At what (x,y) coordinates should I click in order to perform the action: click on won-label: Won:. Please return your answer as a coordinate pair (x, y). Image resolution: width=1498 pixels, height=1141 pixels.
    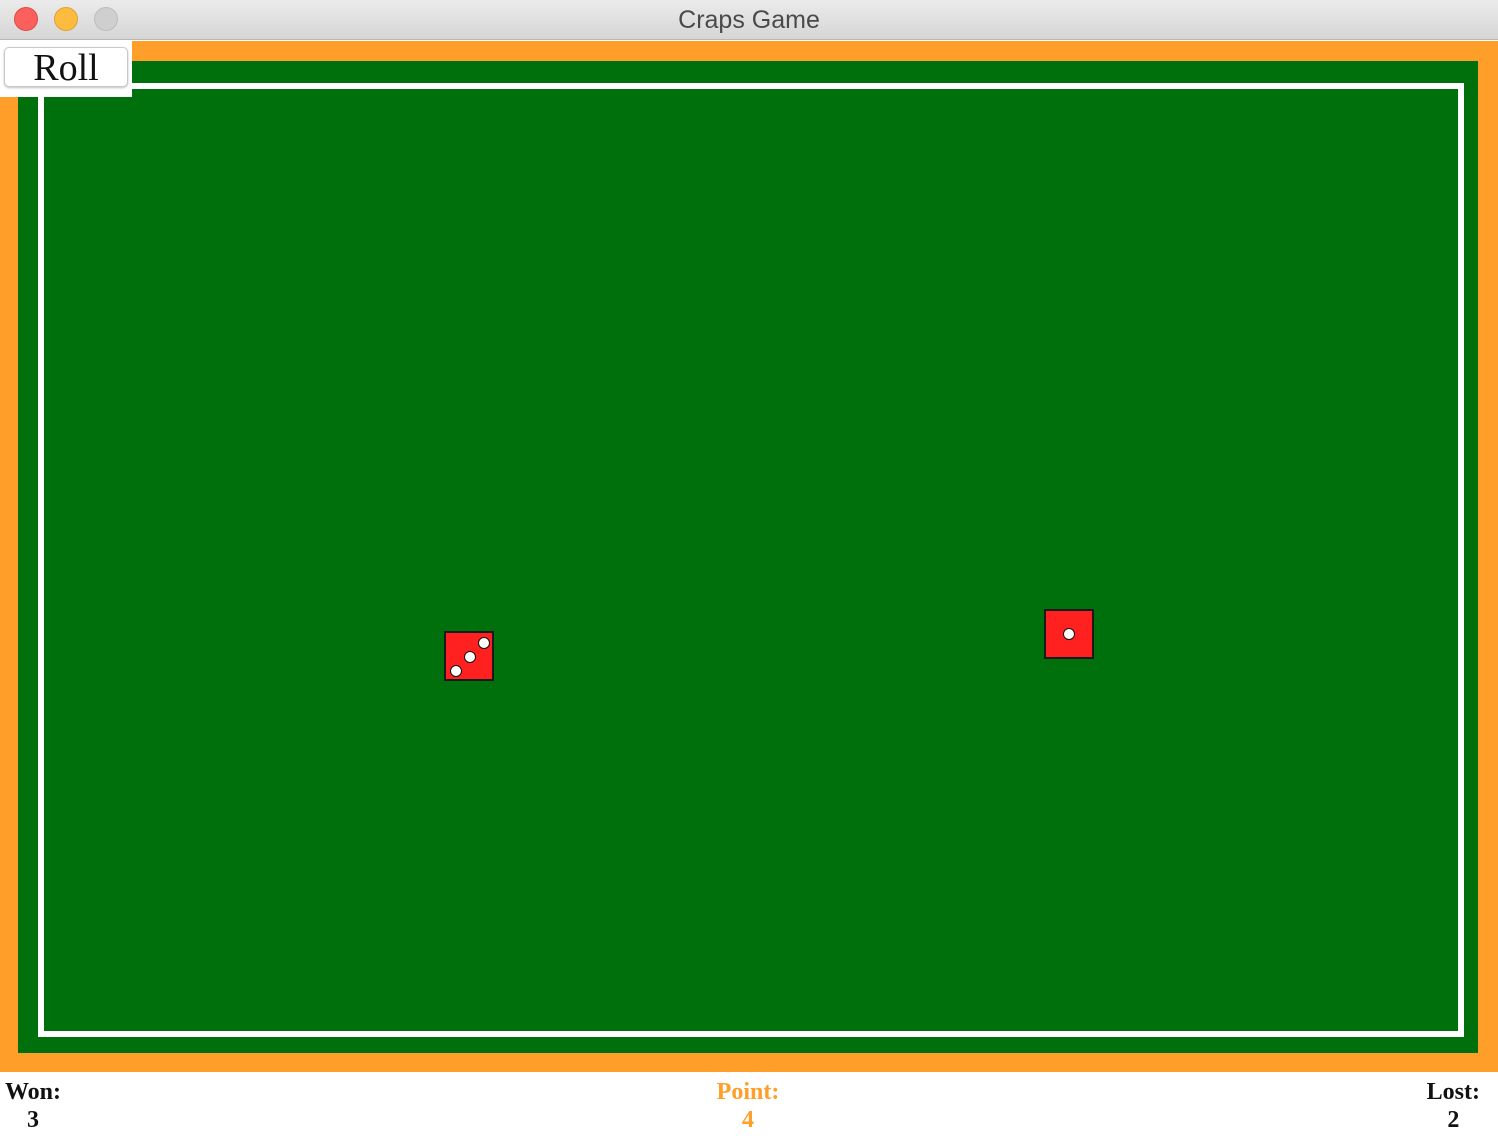
    Looking at the image, I should click on (33, 1092).